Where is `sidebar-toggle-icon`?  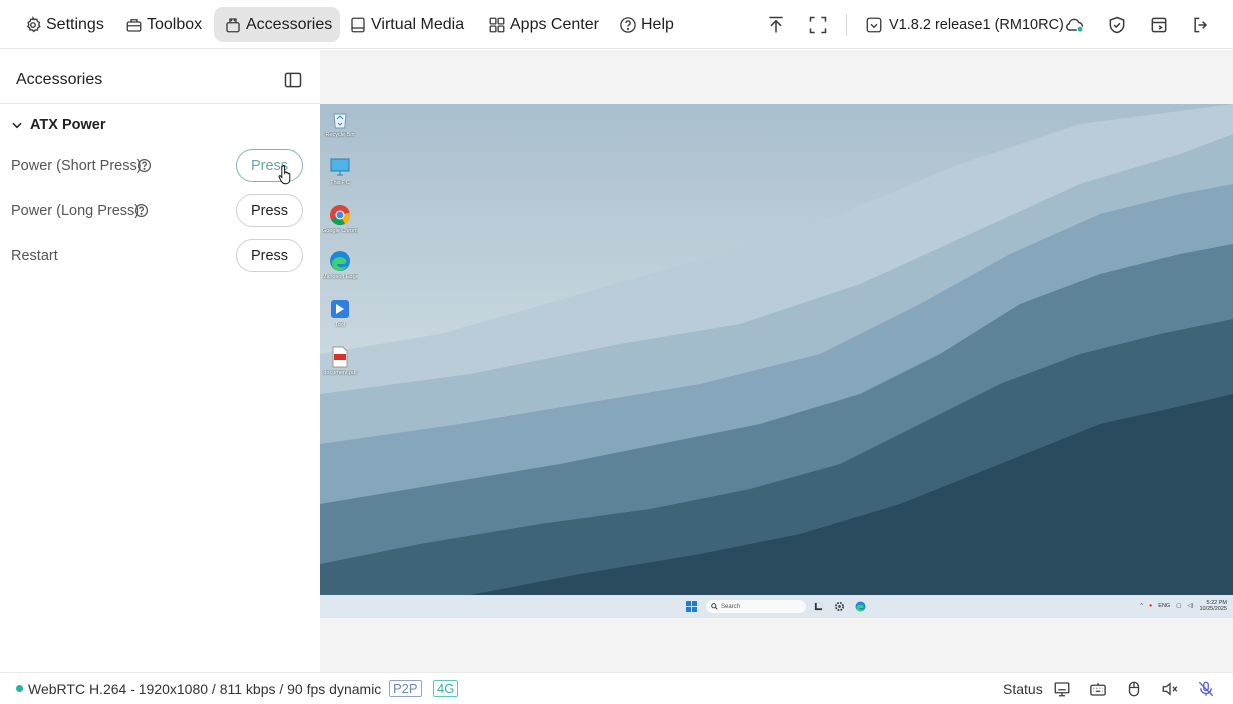
sidebar-toggle-icon is located at coordinates (293, 80).